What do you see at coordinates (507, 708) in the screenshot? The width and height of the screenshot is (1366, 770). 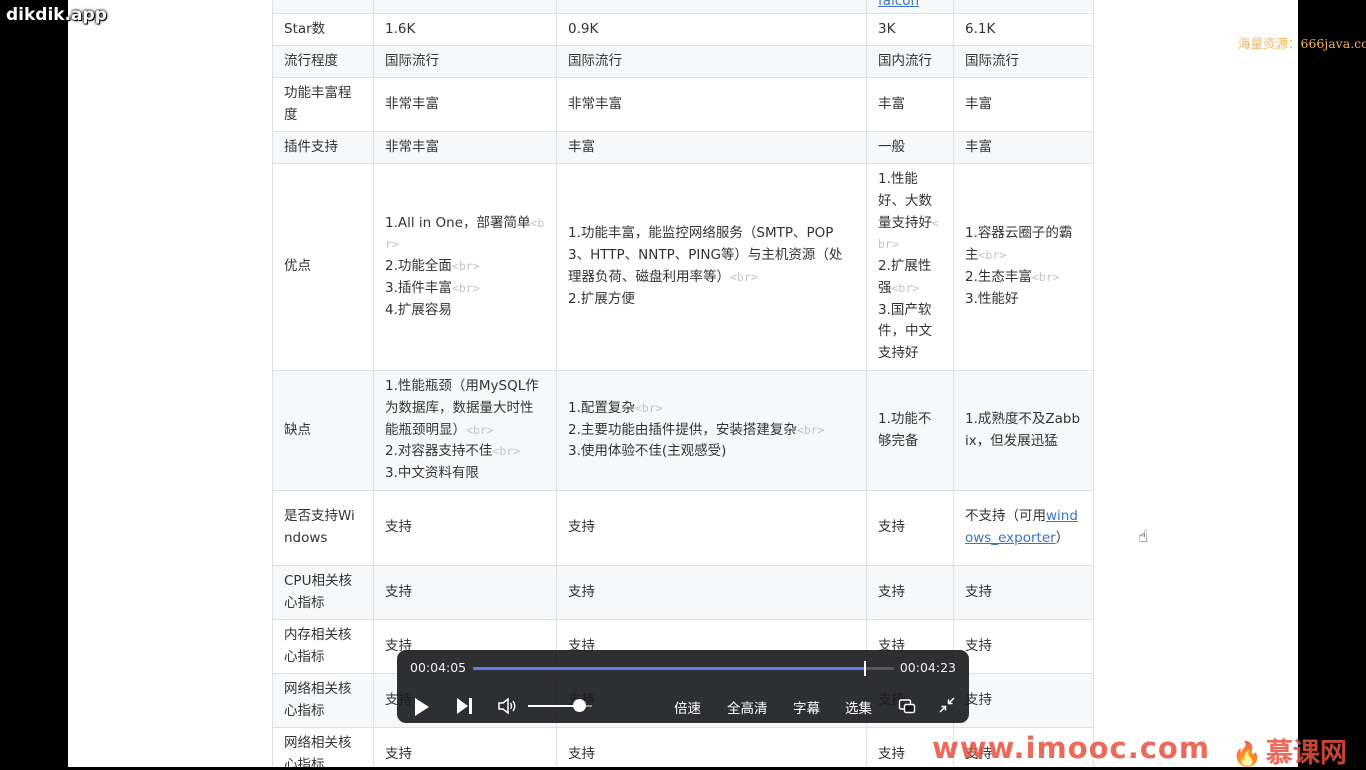 I see `volume-icon` at bounding box center [507, 708].